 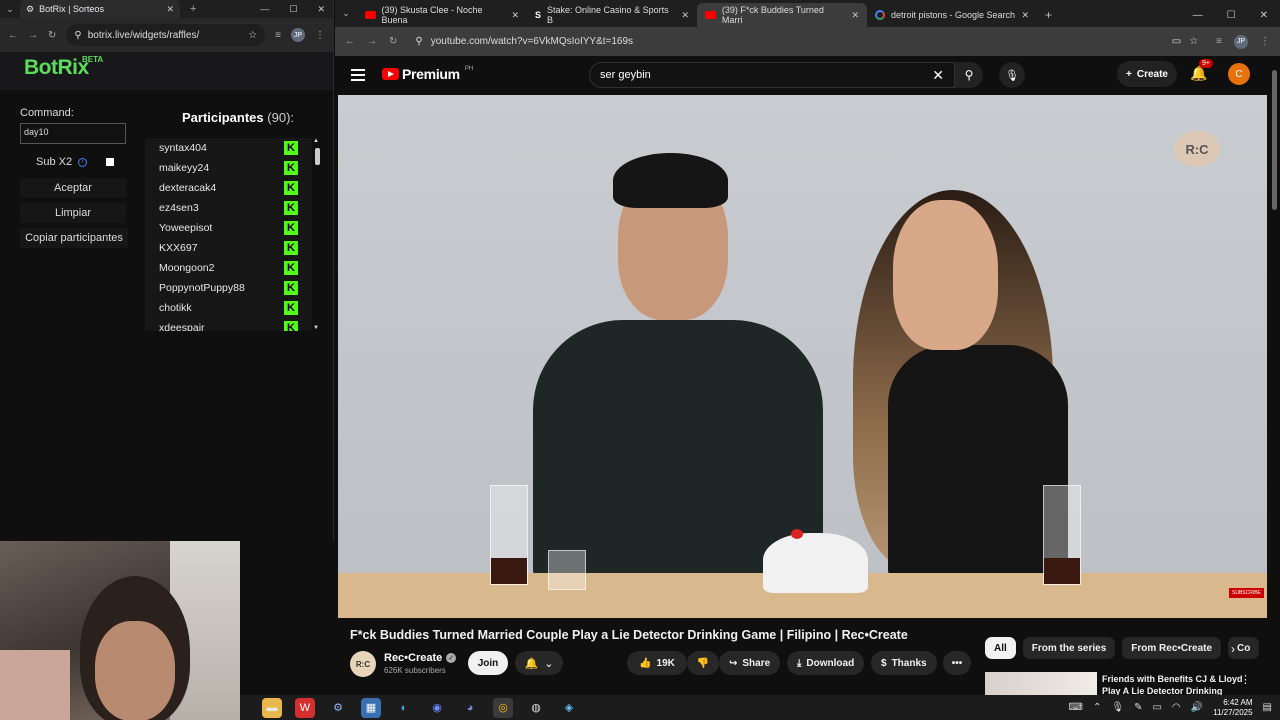 What do you see at coordinates (1245, 679) in the screenshot?
I see `recommended-more-icon: ⋮` at bounding box center [1245, 679].